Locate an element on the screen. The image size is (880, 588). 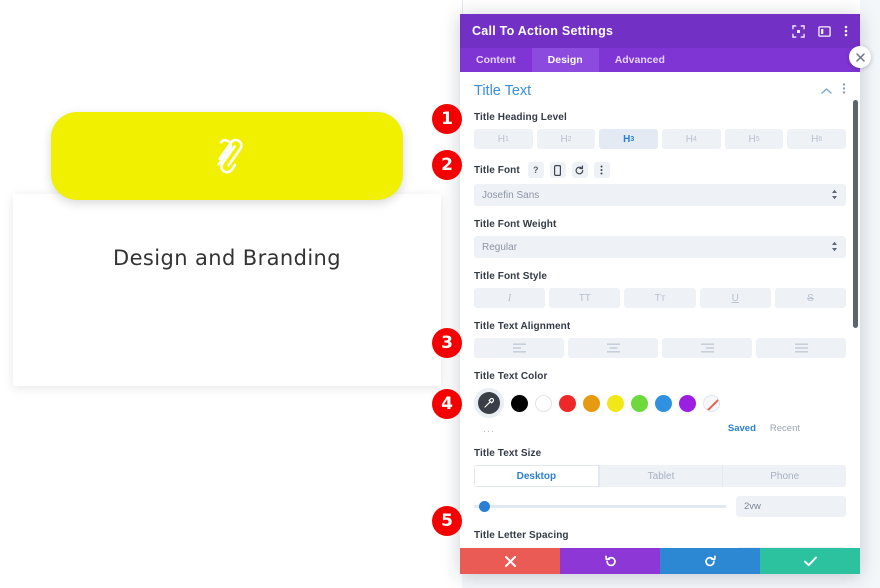
cta-banner is located at coordinates (227, 156).